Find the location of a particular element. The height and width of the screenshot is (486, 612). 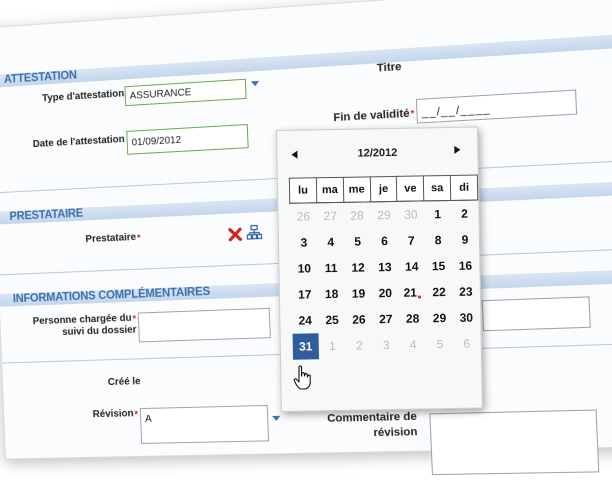

weekday-header: je is located at coordinates (383, 189).